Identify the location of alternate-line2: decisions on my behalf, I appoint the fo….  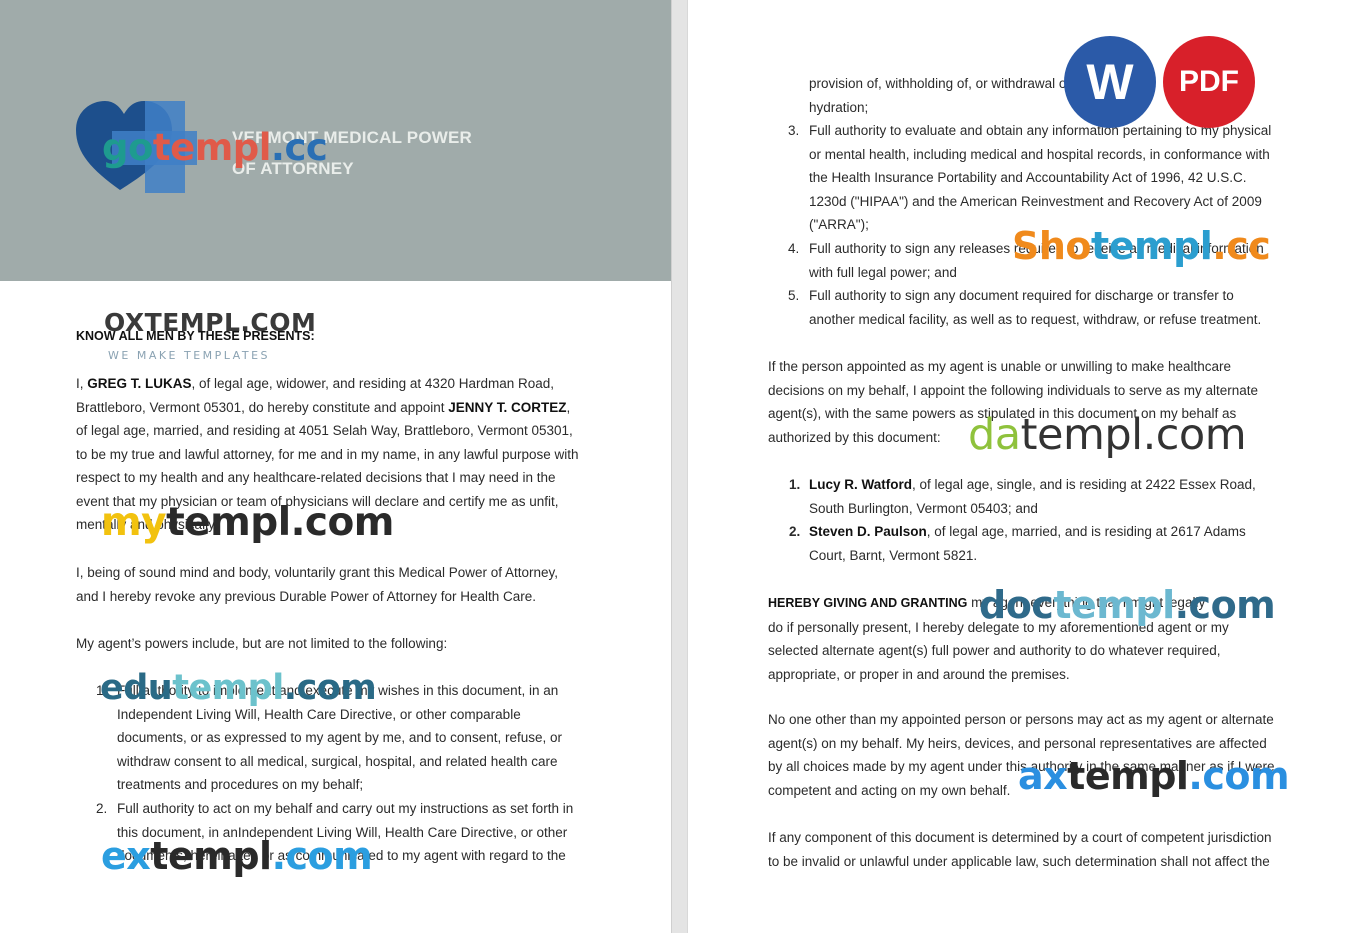
(1013, 390).